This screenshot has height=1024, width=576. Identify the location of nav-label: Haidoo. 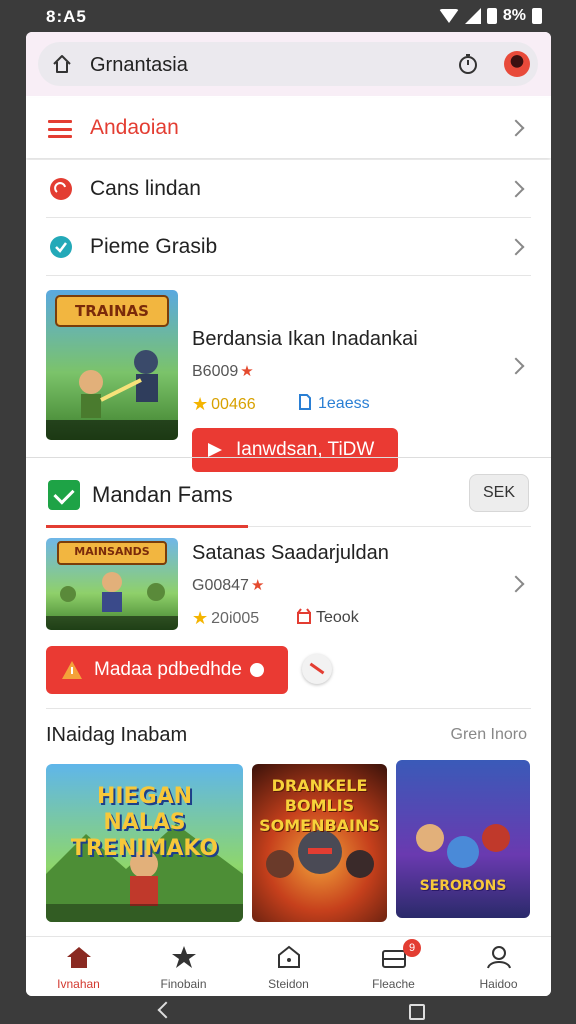
(498, 984).